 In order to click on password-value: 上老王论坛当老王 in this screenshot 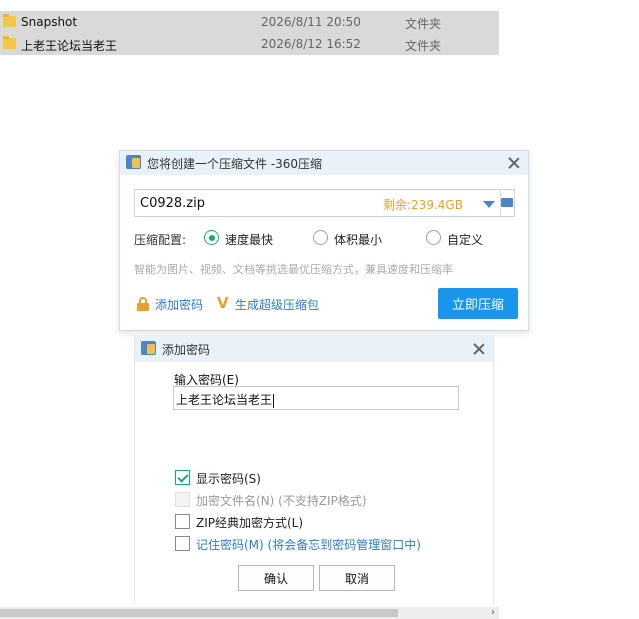, I will do `click(225, 399)`.